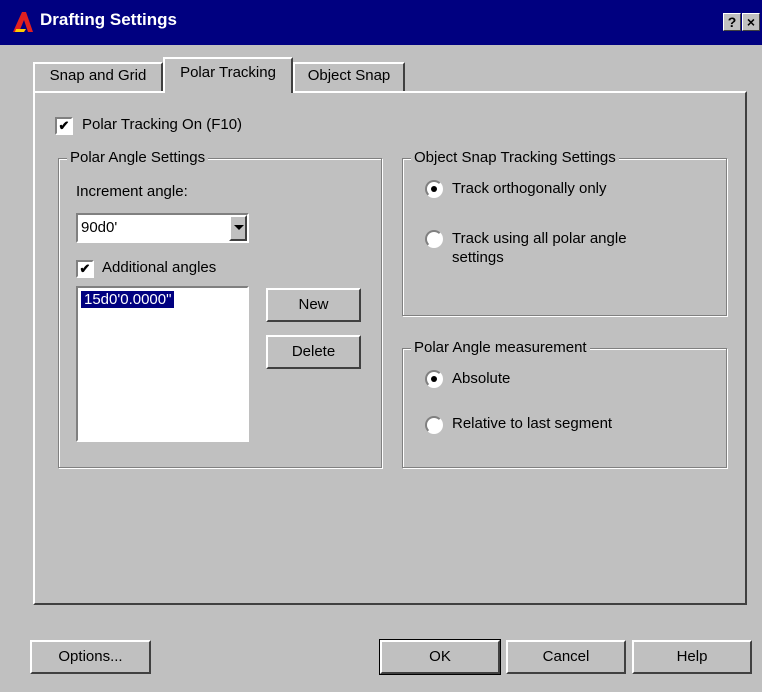 This screenshot has width=762, height=692. Describe the element at coordinates (128, 299) in the screenshot. I see `list-item: 15d0'0.0000"` at that location.